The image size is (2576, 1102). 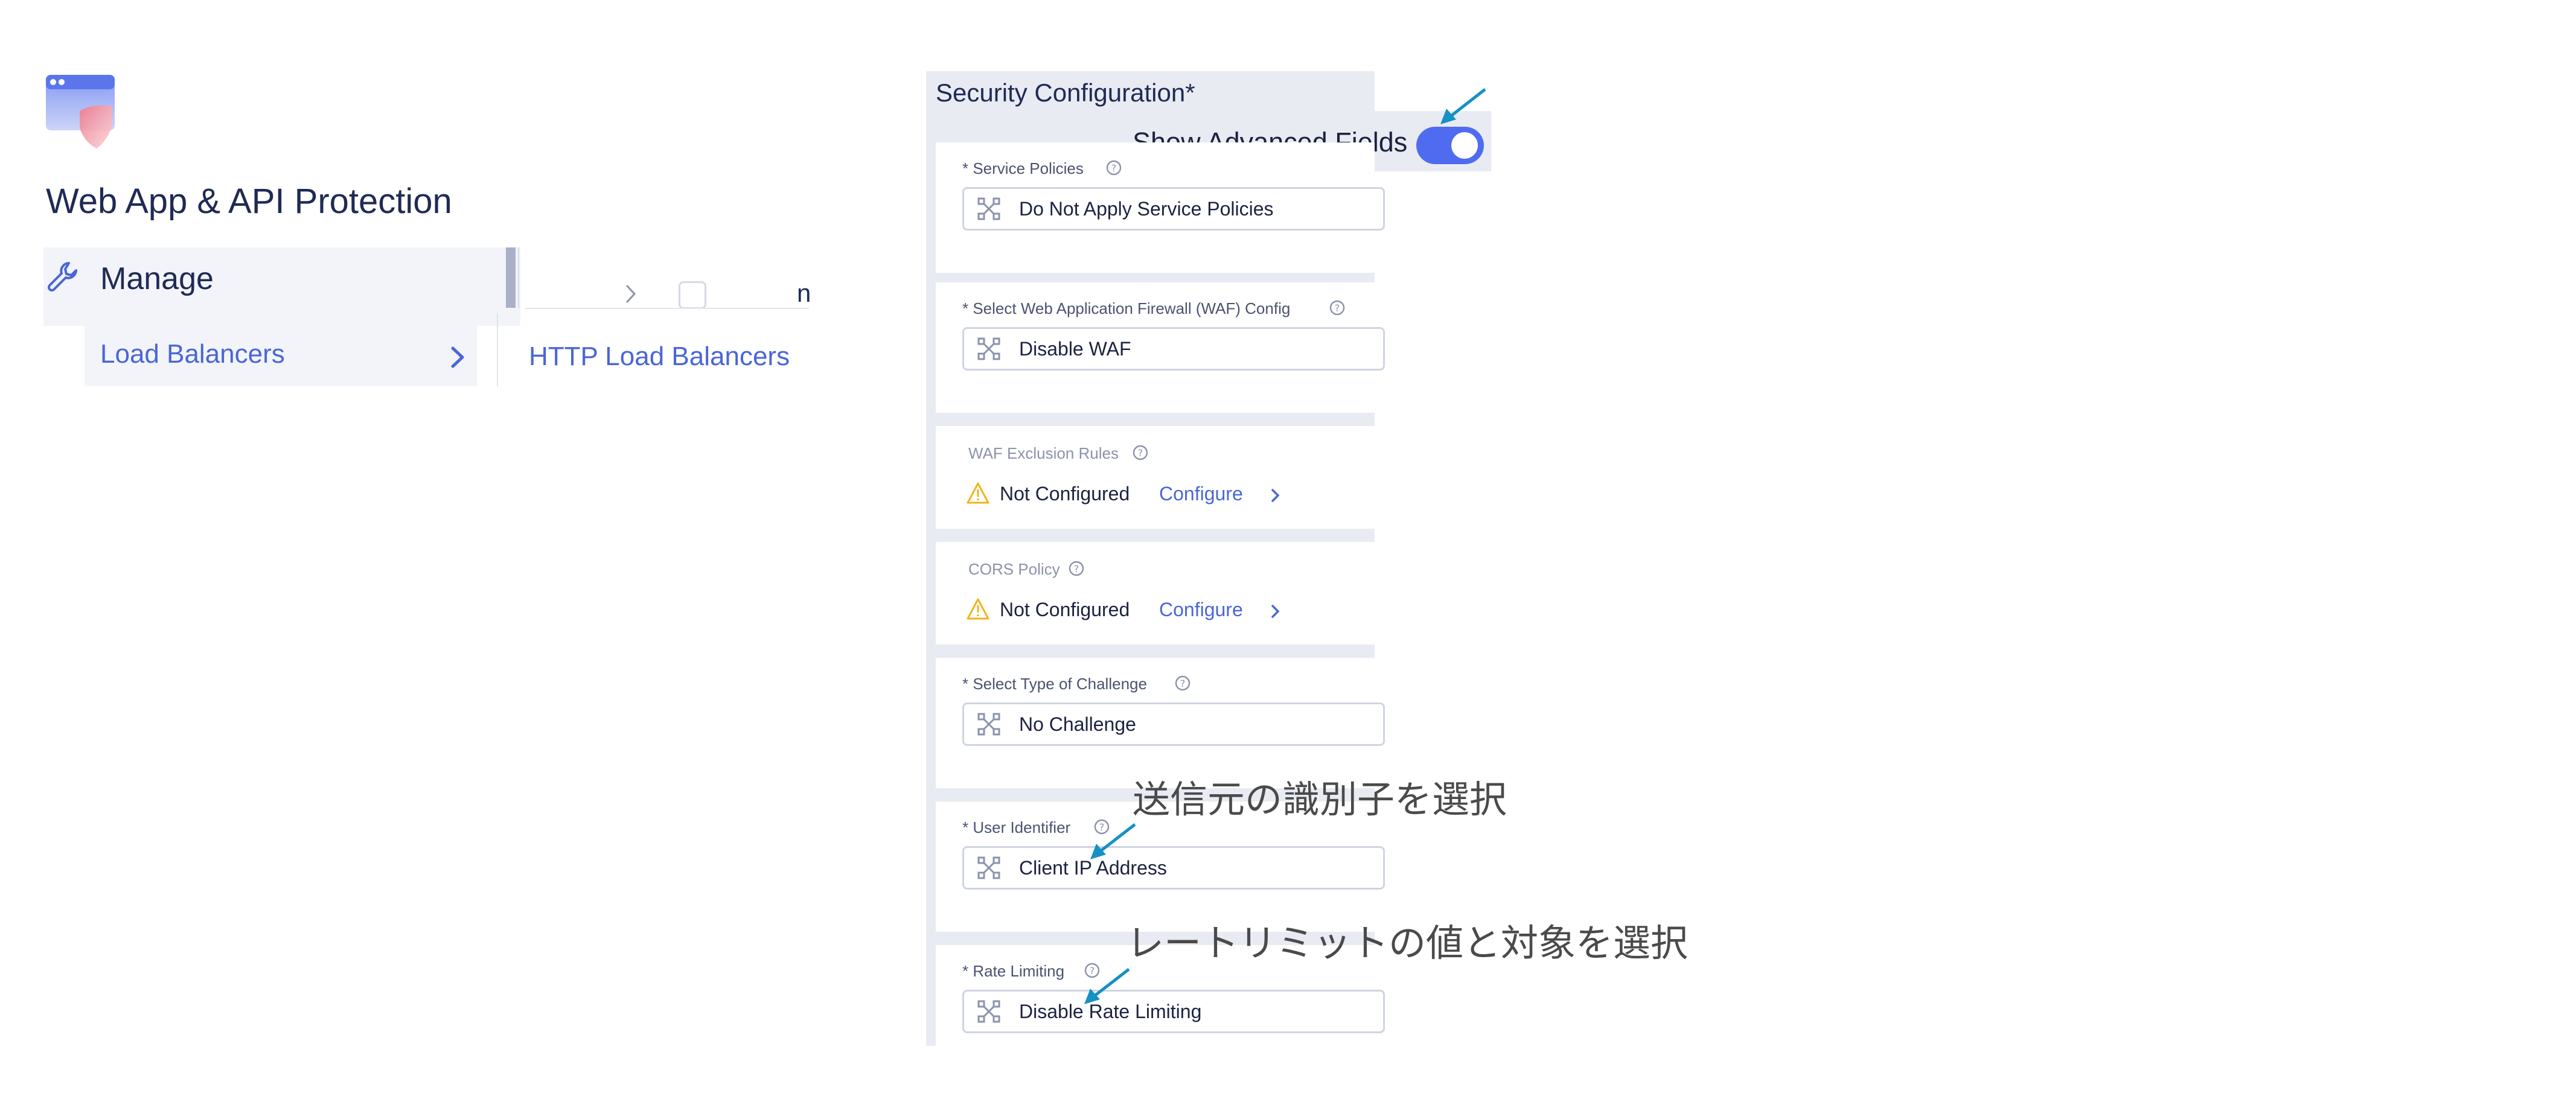 I want to click on scrollbar-thumb, so click(x=511, y=277).